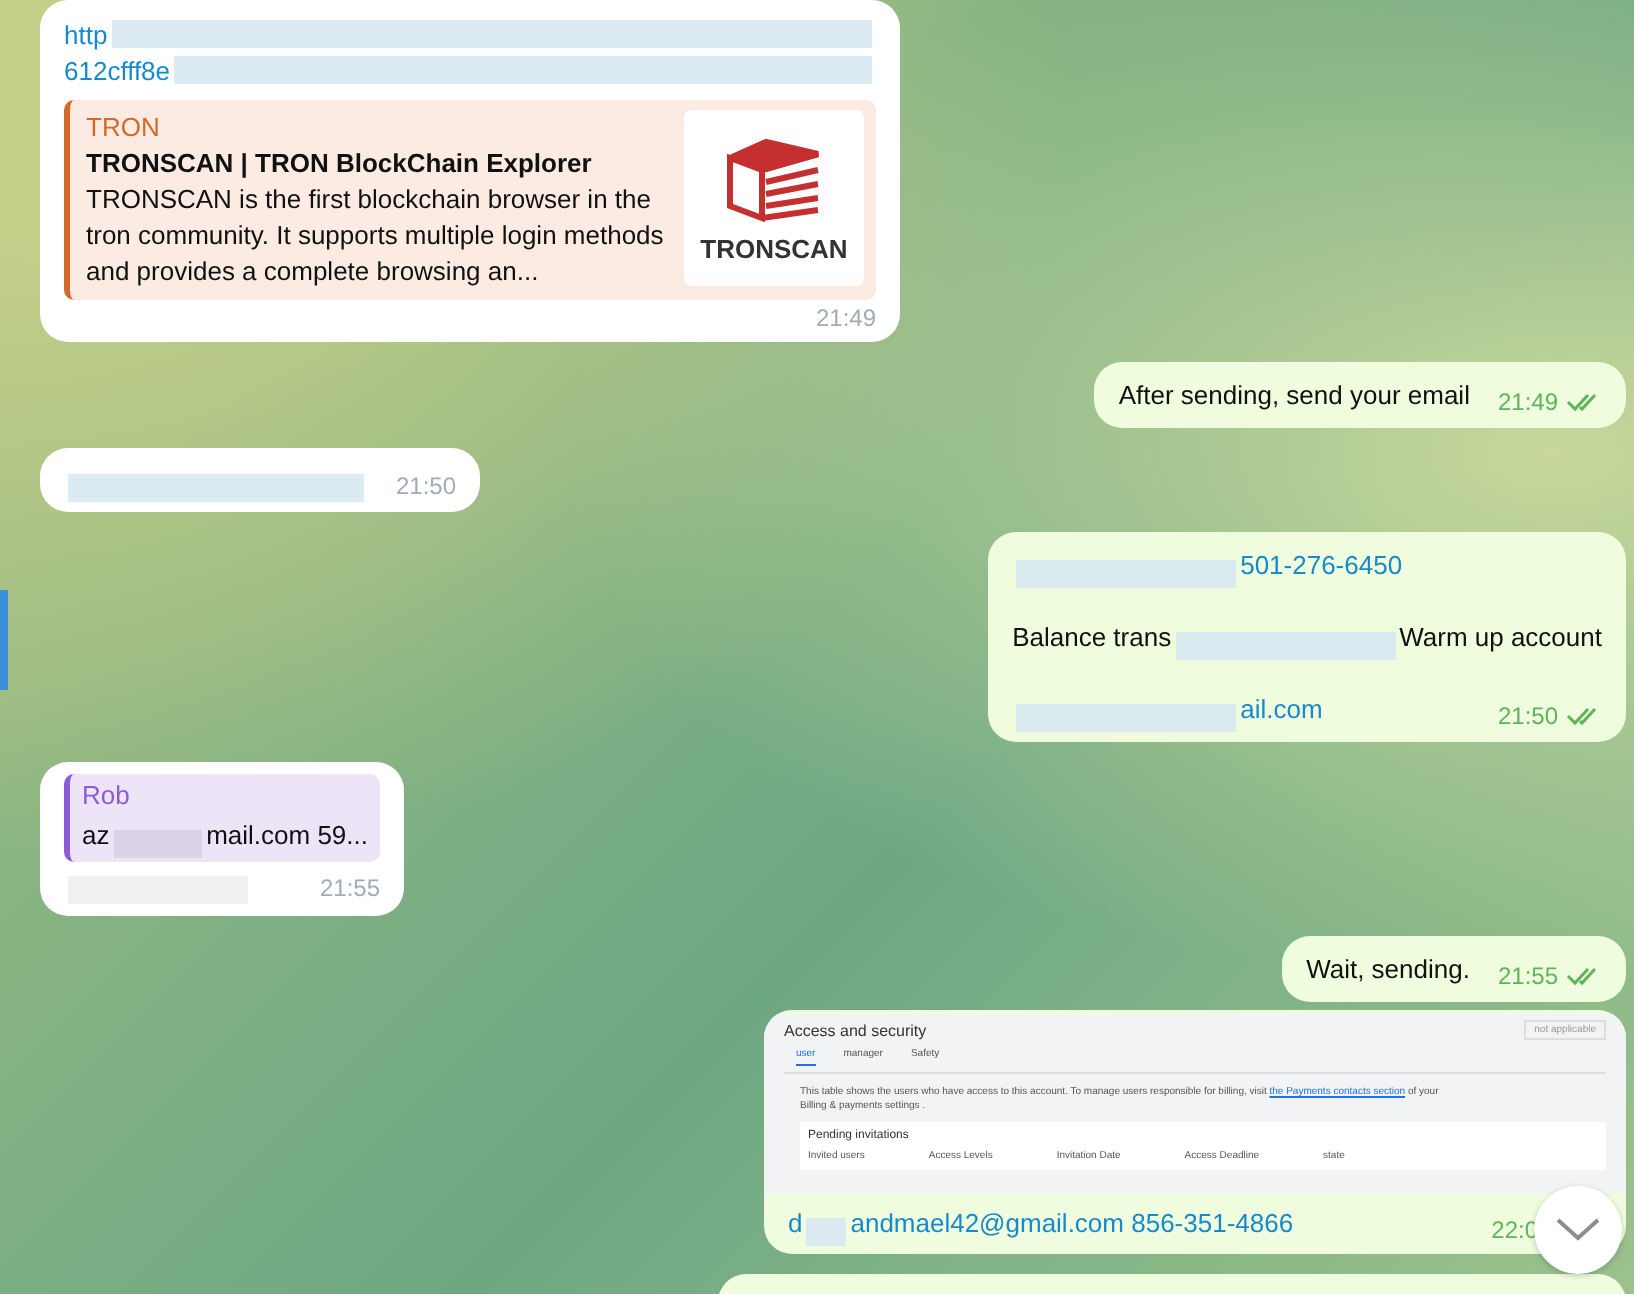  What do you see at coordinates (96, 836) in the screenshot?
I see `quote-text: az` at bounding box center [96, 836].